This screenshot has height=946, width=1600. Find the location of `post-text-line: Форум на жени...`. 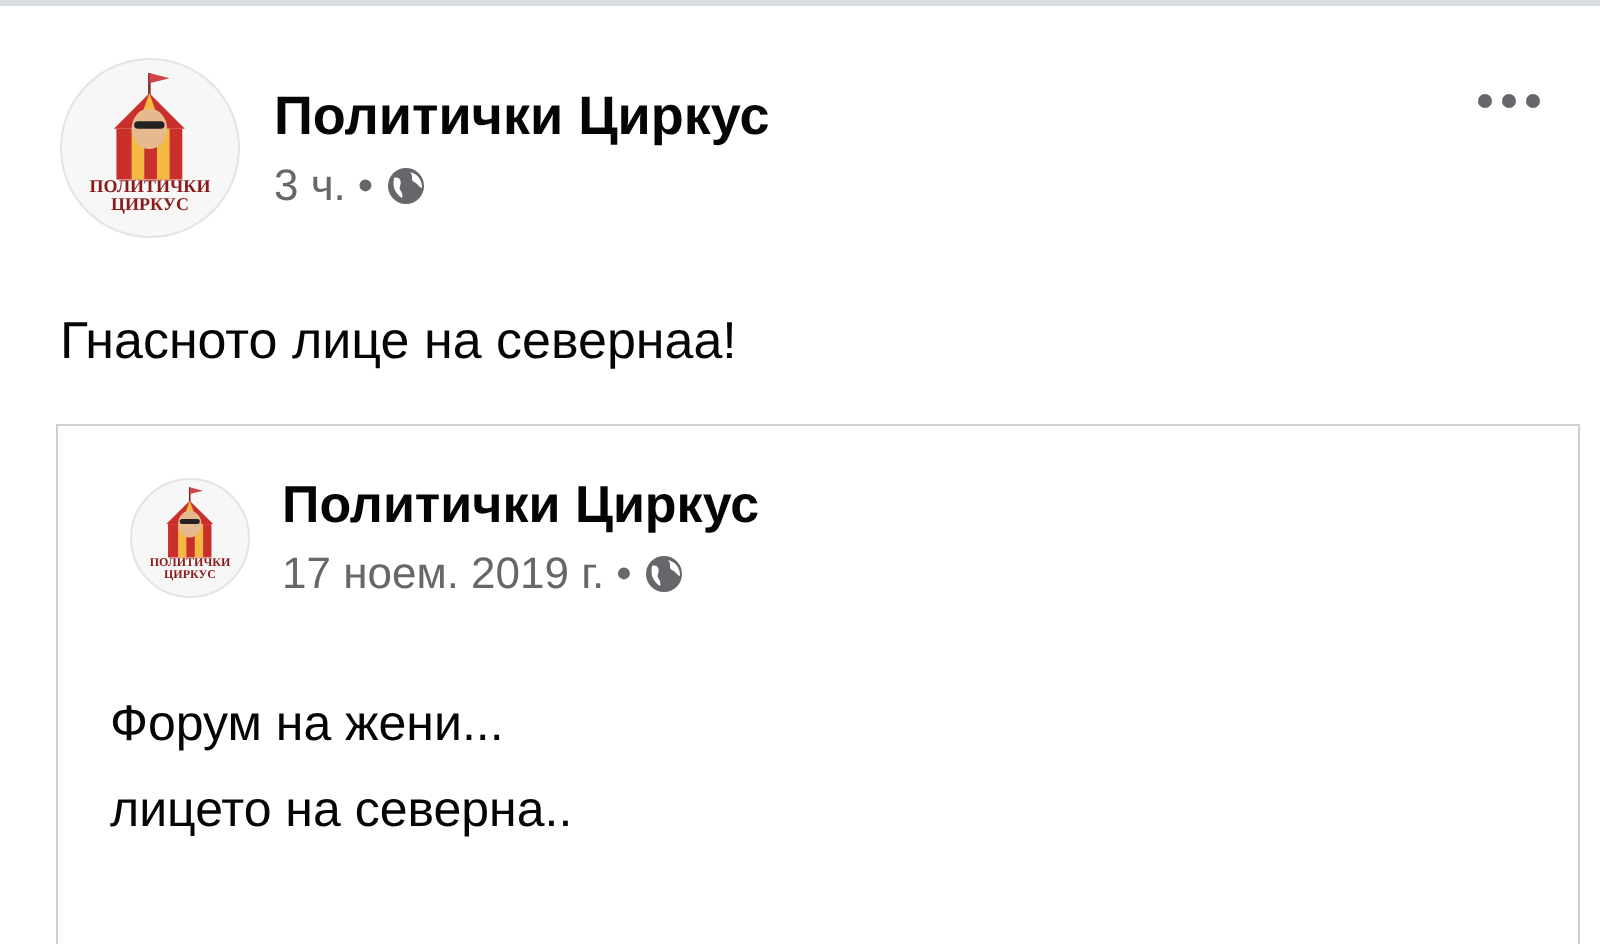

post-text-line: Форум на жени... is located at coordinates (308, 725).